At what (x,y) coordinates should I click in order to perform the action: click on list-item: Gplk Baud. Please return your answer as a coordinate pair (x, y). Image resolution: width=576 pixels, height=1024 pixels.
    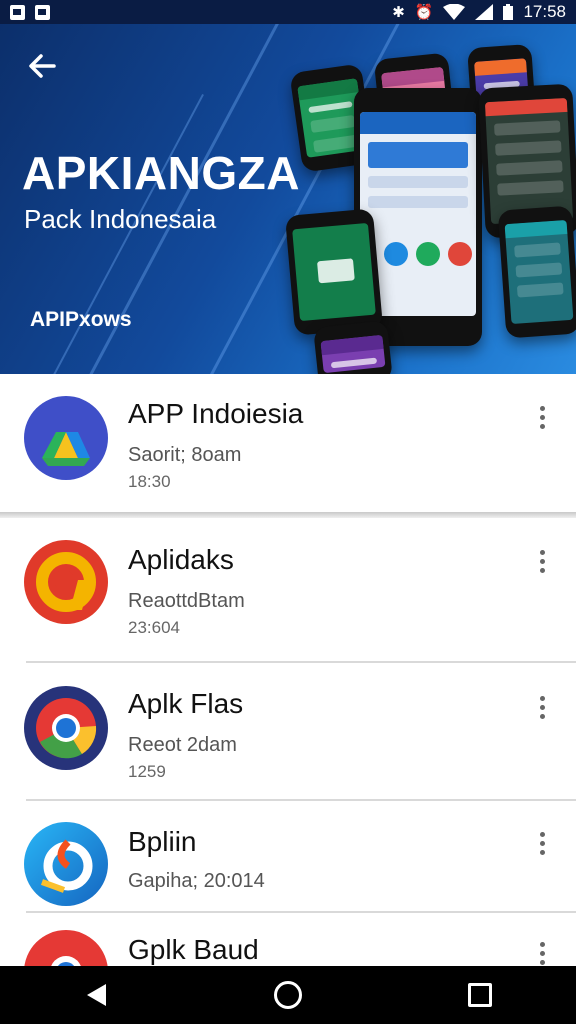
    Looking at the image, I should click on (288, 940).